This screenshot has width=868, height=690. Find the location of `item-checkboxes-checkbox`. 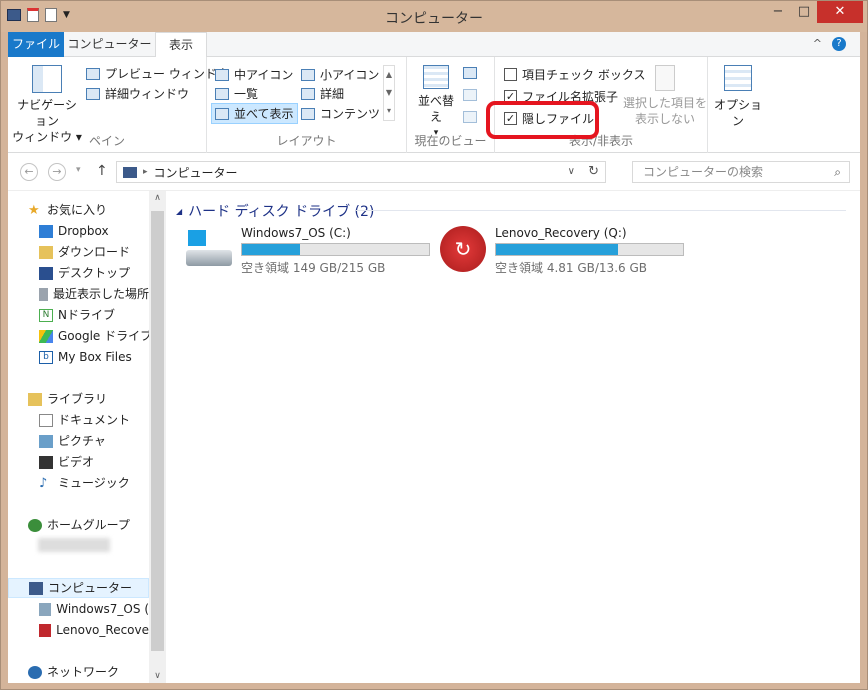

item-checkboxes-checkbox is located at coordinates (510, 74).